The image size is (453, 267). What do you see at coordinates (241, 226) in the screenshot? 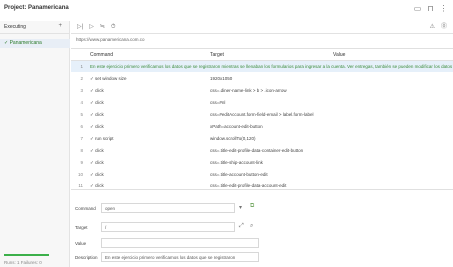
I see `select-target-icon: ⤢` at bounding box center [241, 226].